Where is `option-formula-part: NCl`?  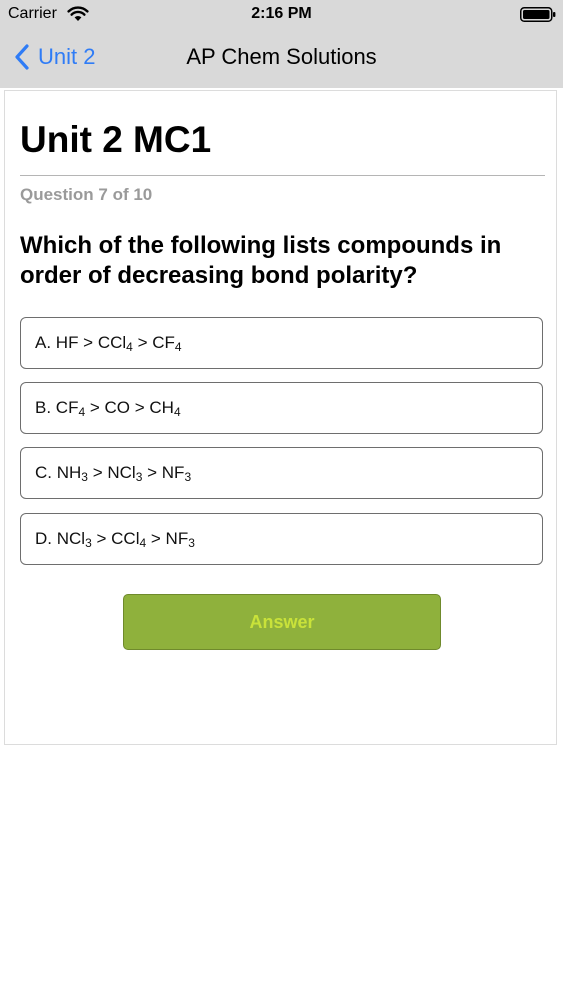
option-formula-part: NCl is located at coordinates (71, 538).